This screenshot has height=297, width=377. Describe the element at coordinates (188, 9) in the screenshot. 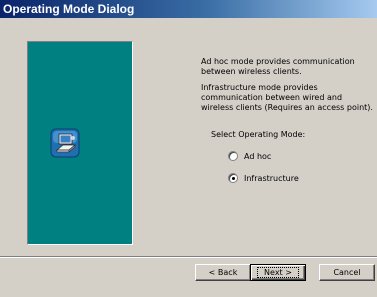

I see `title-bar: Operating Mode Dialog` at that location.